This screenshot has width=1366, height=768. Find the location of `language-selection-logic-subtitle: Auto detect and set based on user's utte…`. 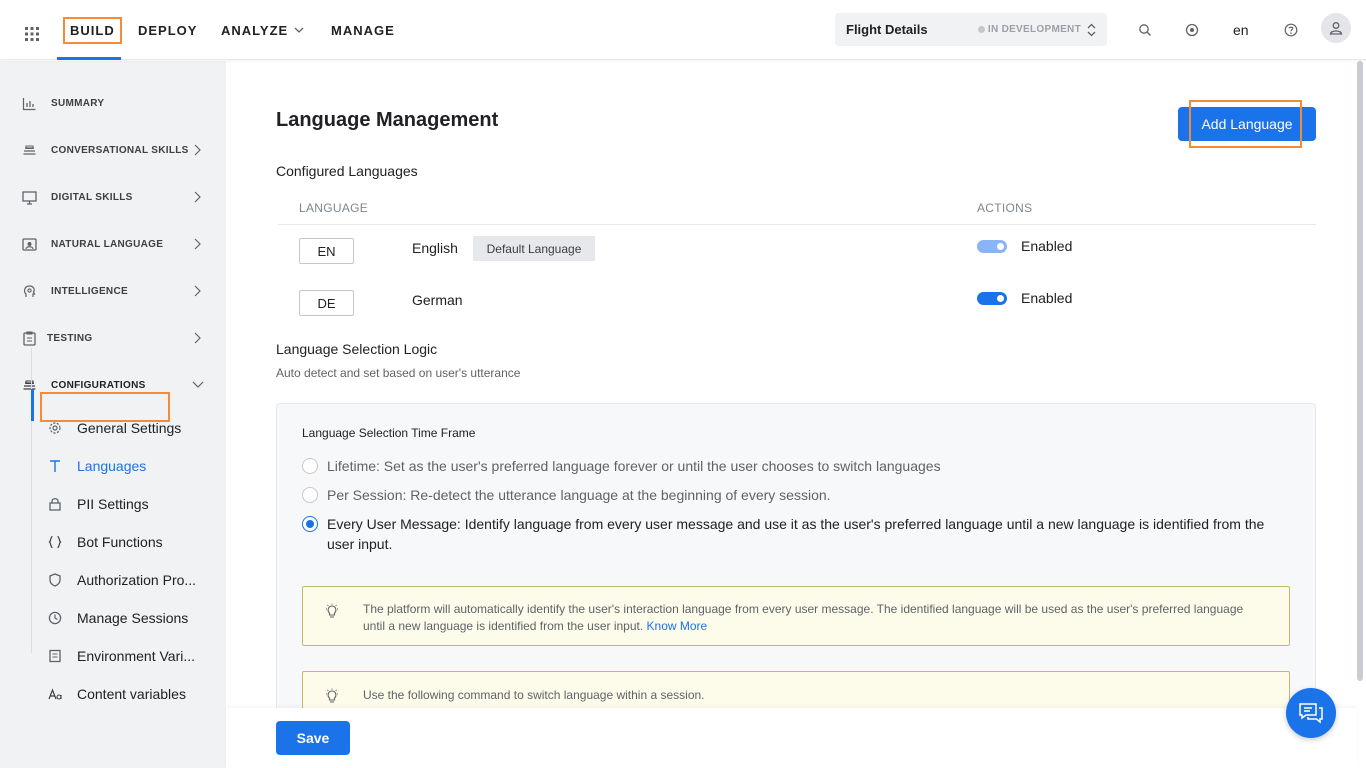

language-selection-logic-subtitle: Auto detect and set based on user's utte… is located at coordinates (398, 373).